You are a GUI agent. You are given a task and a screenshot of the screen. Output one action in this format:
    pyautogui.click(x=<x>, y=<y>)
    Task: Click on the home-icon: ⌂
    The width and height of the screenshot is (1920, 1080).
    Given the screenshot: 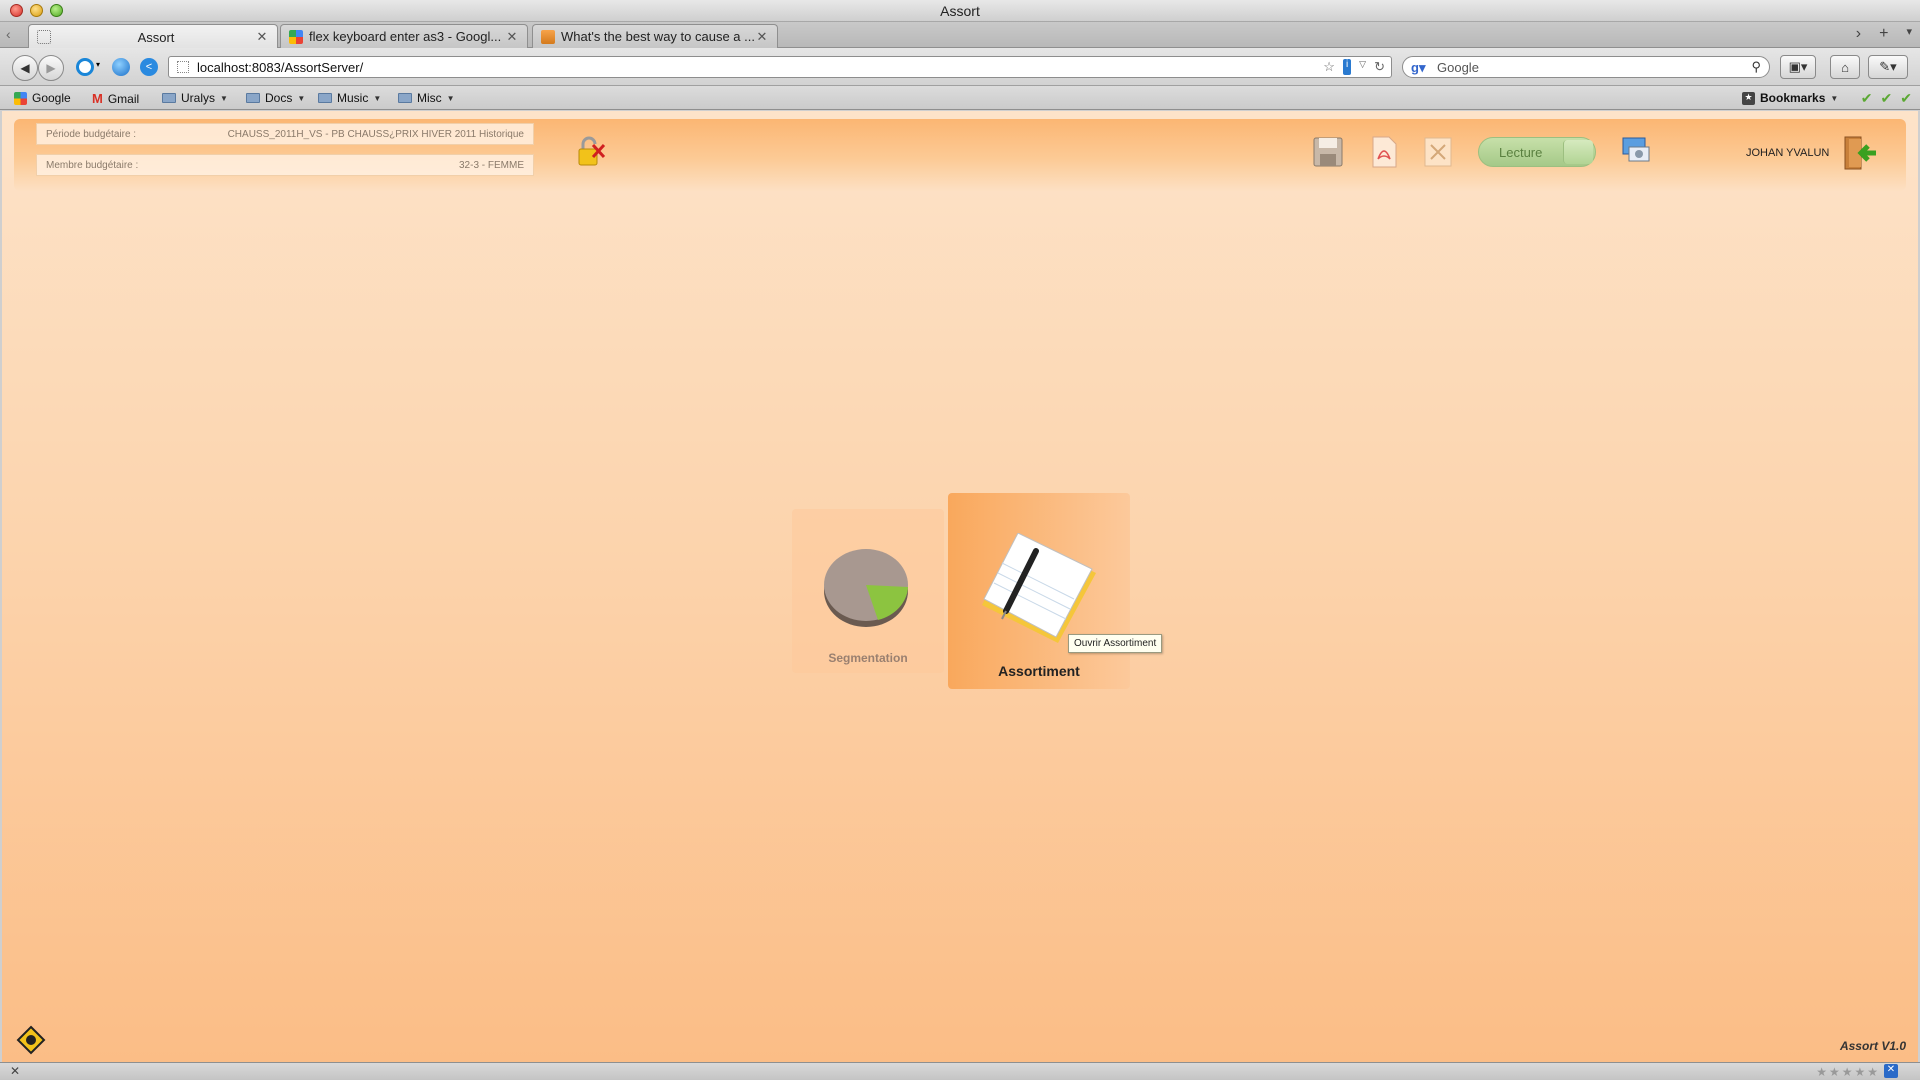 What is the action you would take?
    pyautogui.click(x=1845, y=67)
    